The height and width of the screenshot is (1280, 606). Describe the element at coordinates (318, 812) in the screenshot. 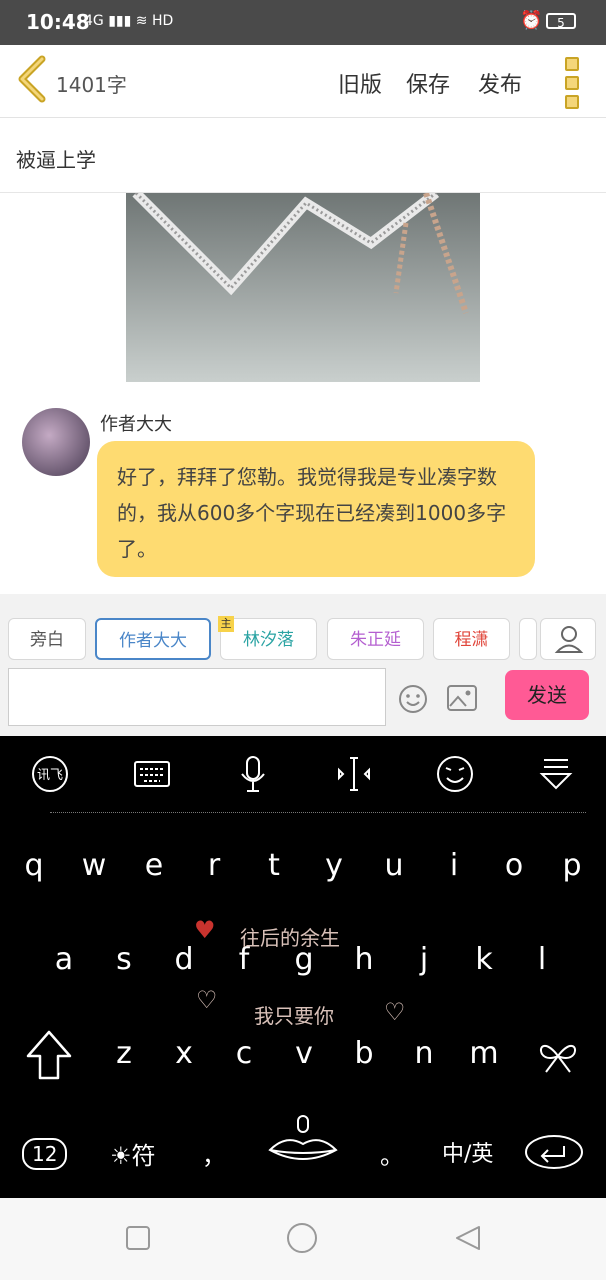

I see `toolbar-divider` at that location.